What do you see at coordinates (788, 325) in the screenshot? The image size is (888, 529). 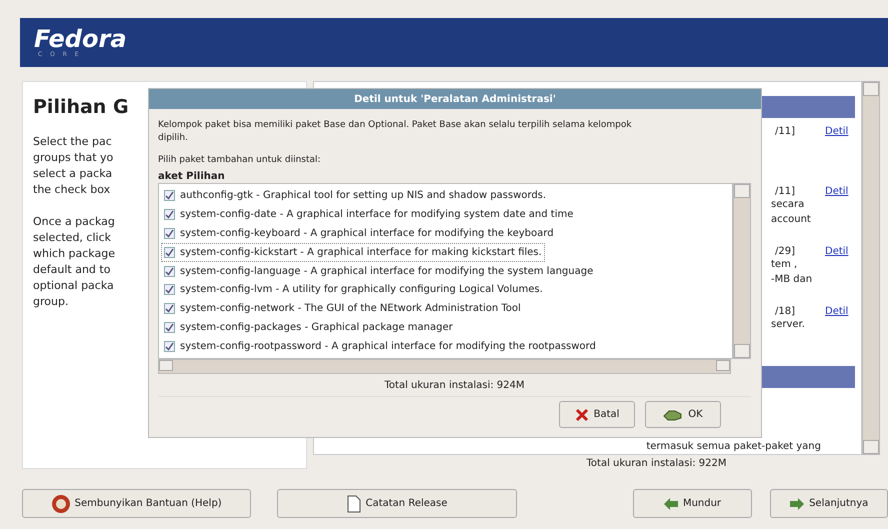 I see `group-description: server.` at bounding box center [788, 325].